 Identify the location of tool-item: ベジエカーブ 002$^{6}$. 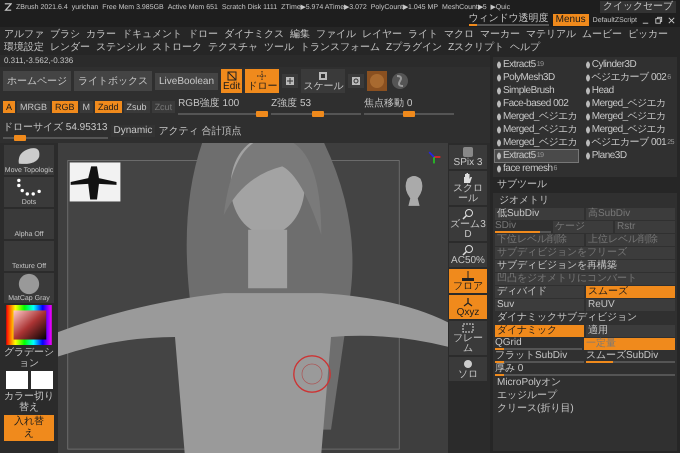
(629, 78).